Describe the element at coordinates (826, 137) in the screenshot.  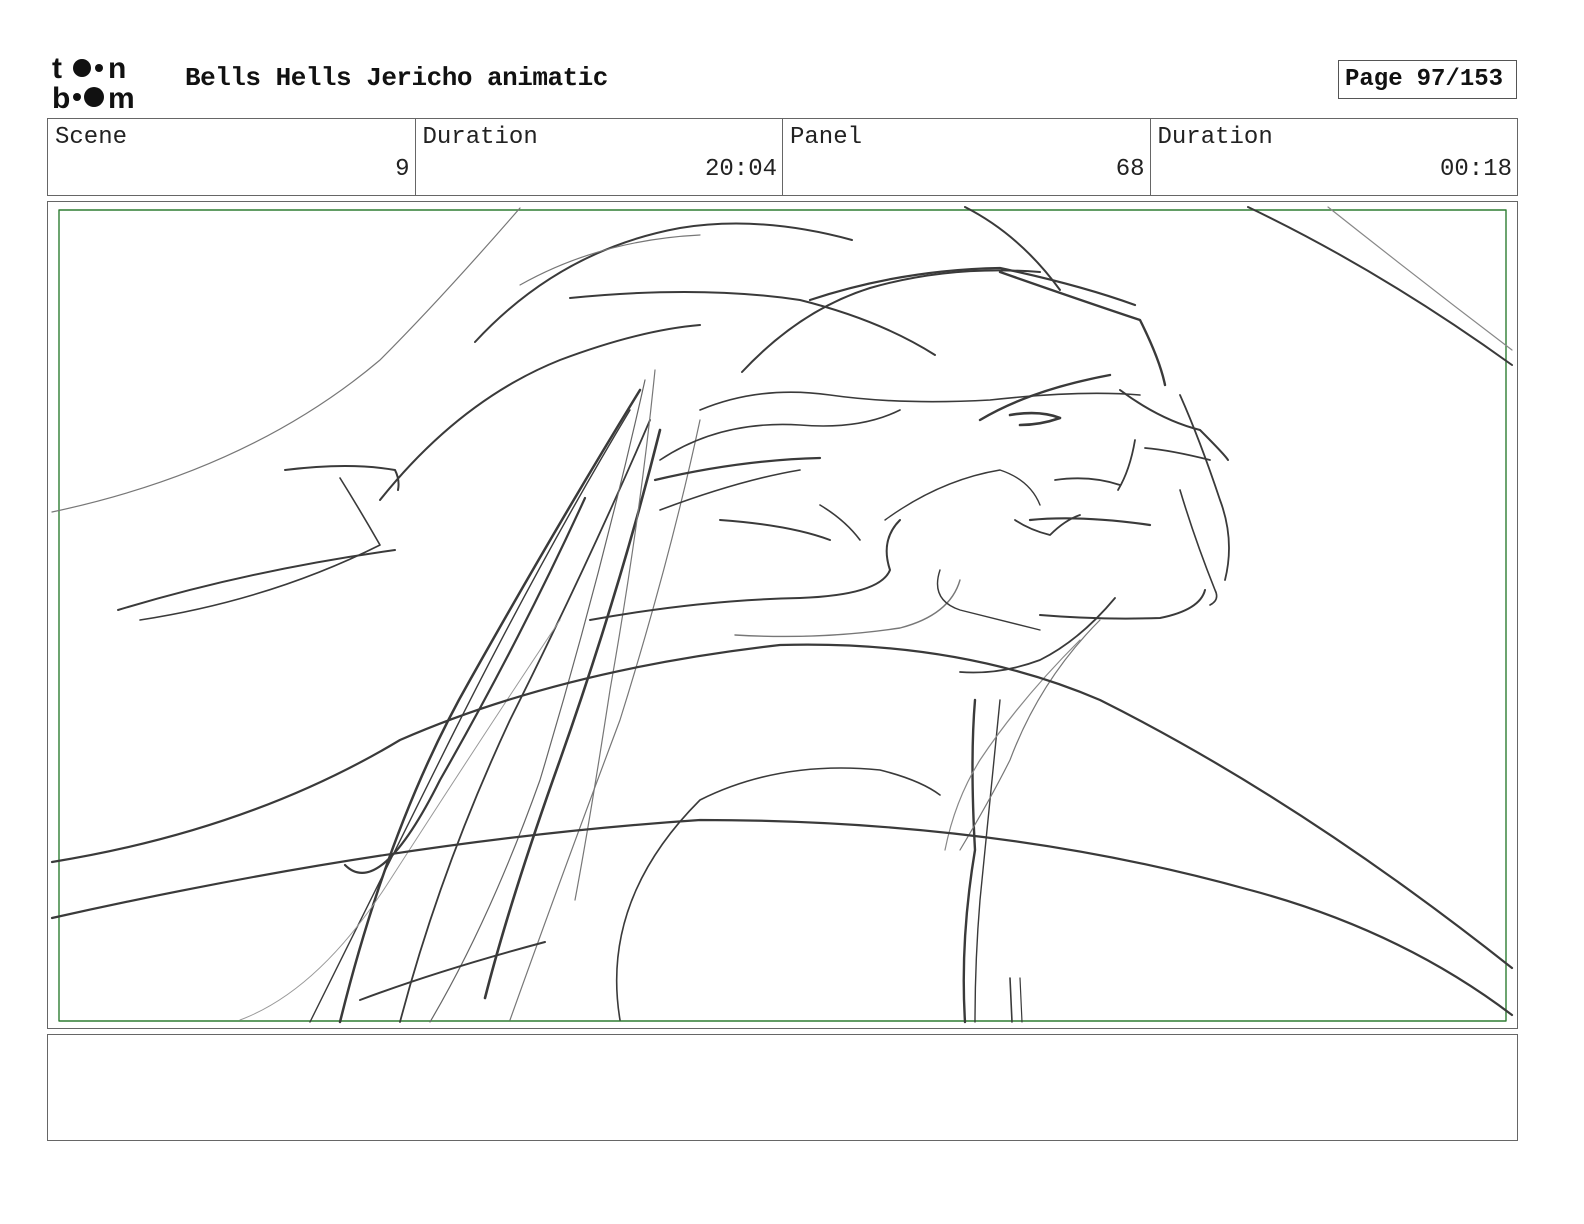
I see `panel-label: Panel` at that location.